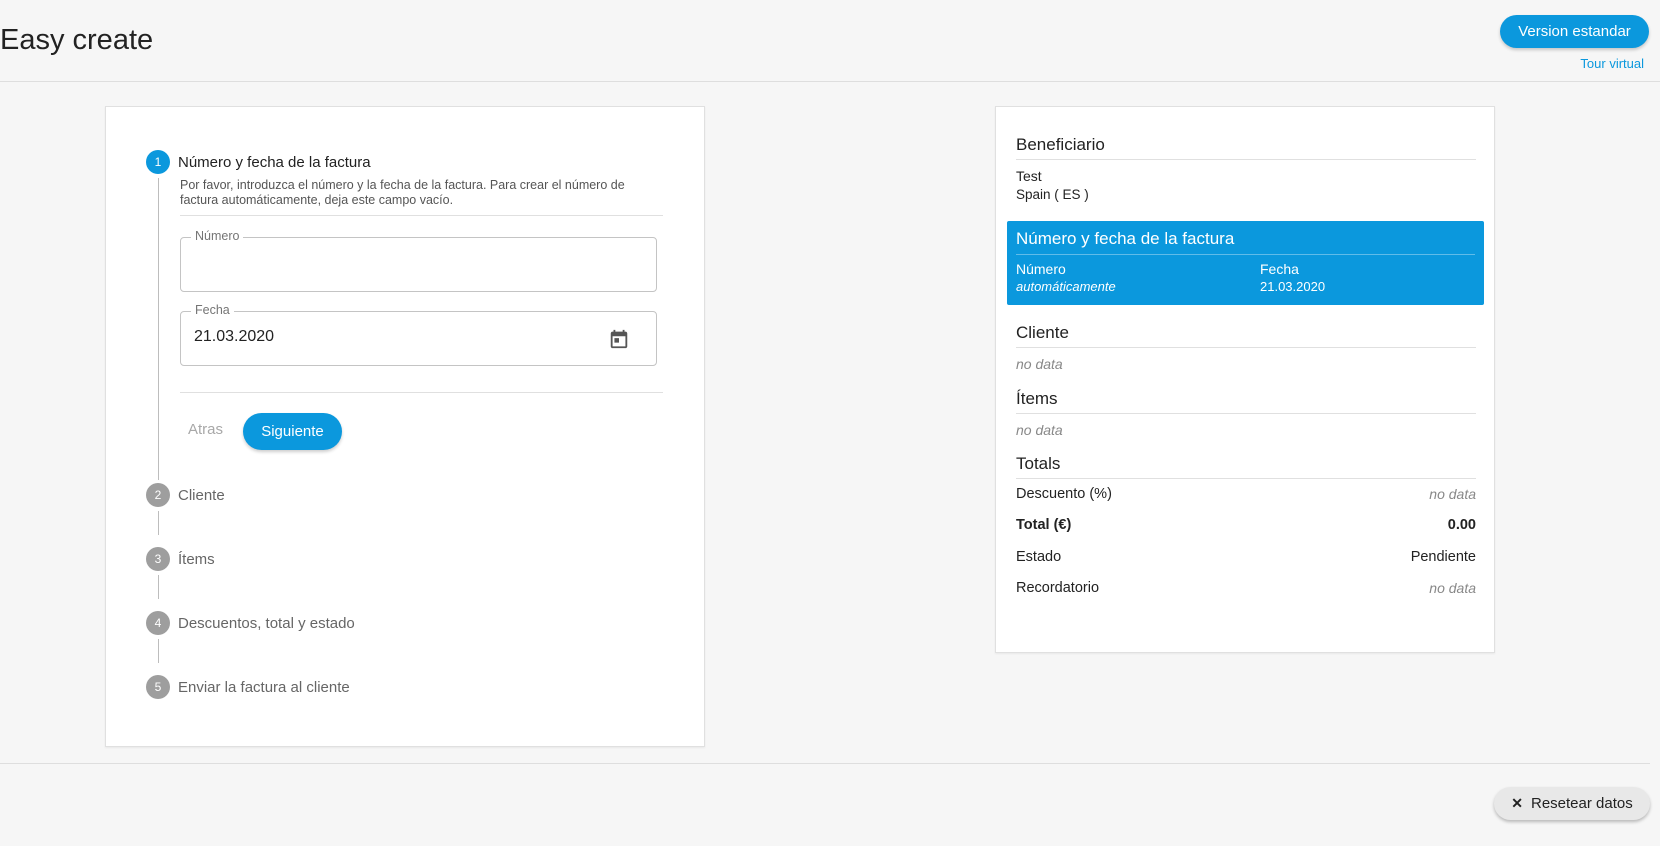  What do you see at coordinates (1064, 494) in the screenshot?
I see `discount-label: Descuento (%)` at bounding box center [1064, 494].